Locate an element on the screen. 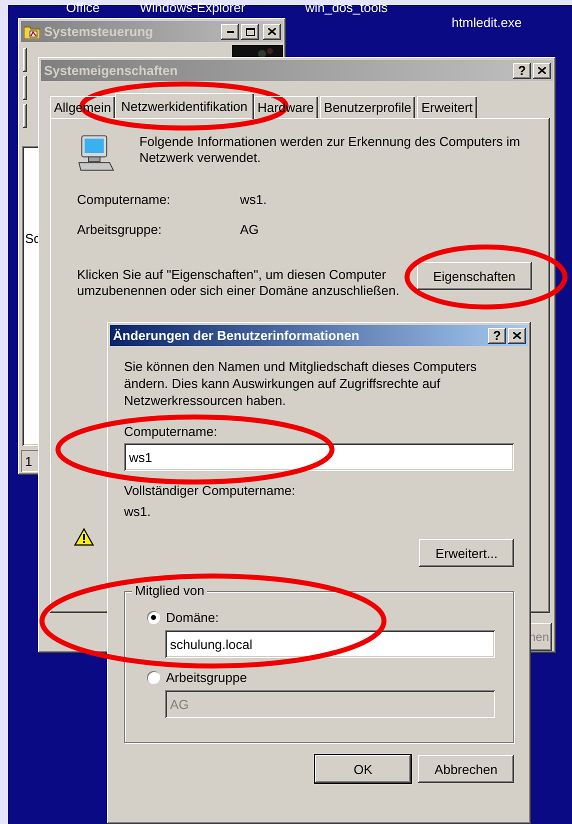 The image size is (572, 824). status-text: 1 is located at coordinates (28, 461).